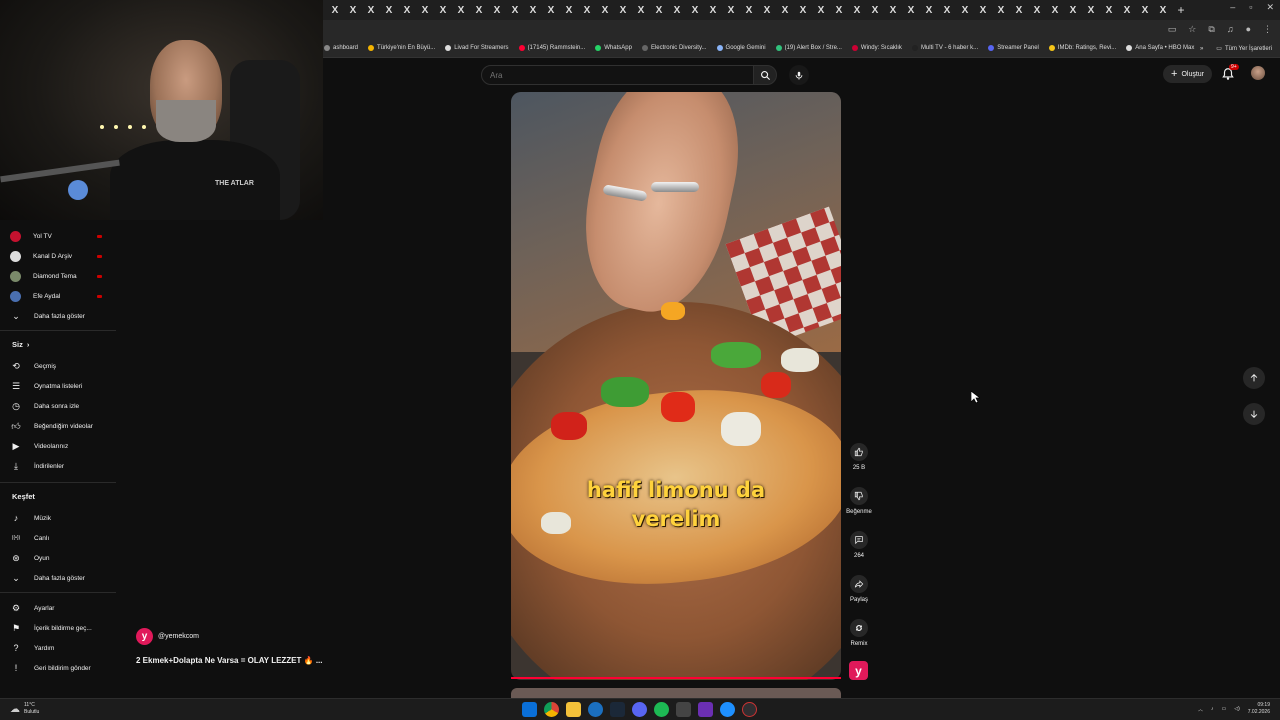 The width and height of the screenshot is (1280, 720). Describe the element at coordinates (63, 558) in the screenshot. I see `sidebar-item: ⊛ Oyun` at that location.